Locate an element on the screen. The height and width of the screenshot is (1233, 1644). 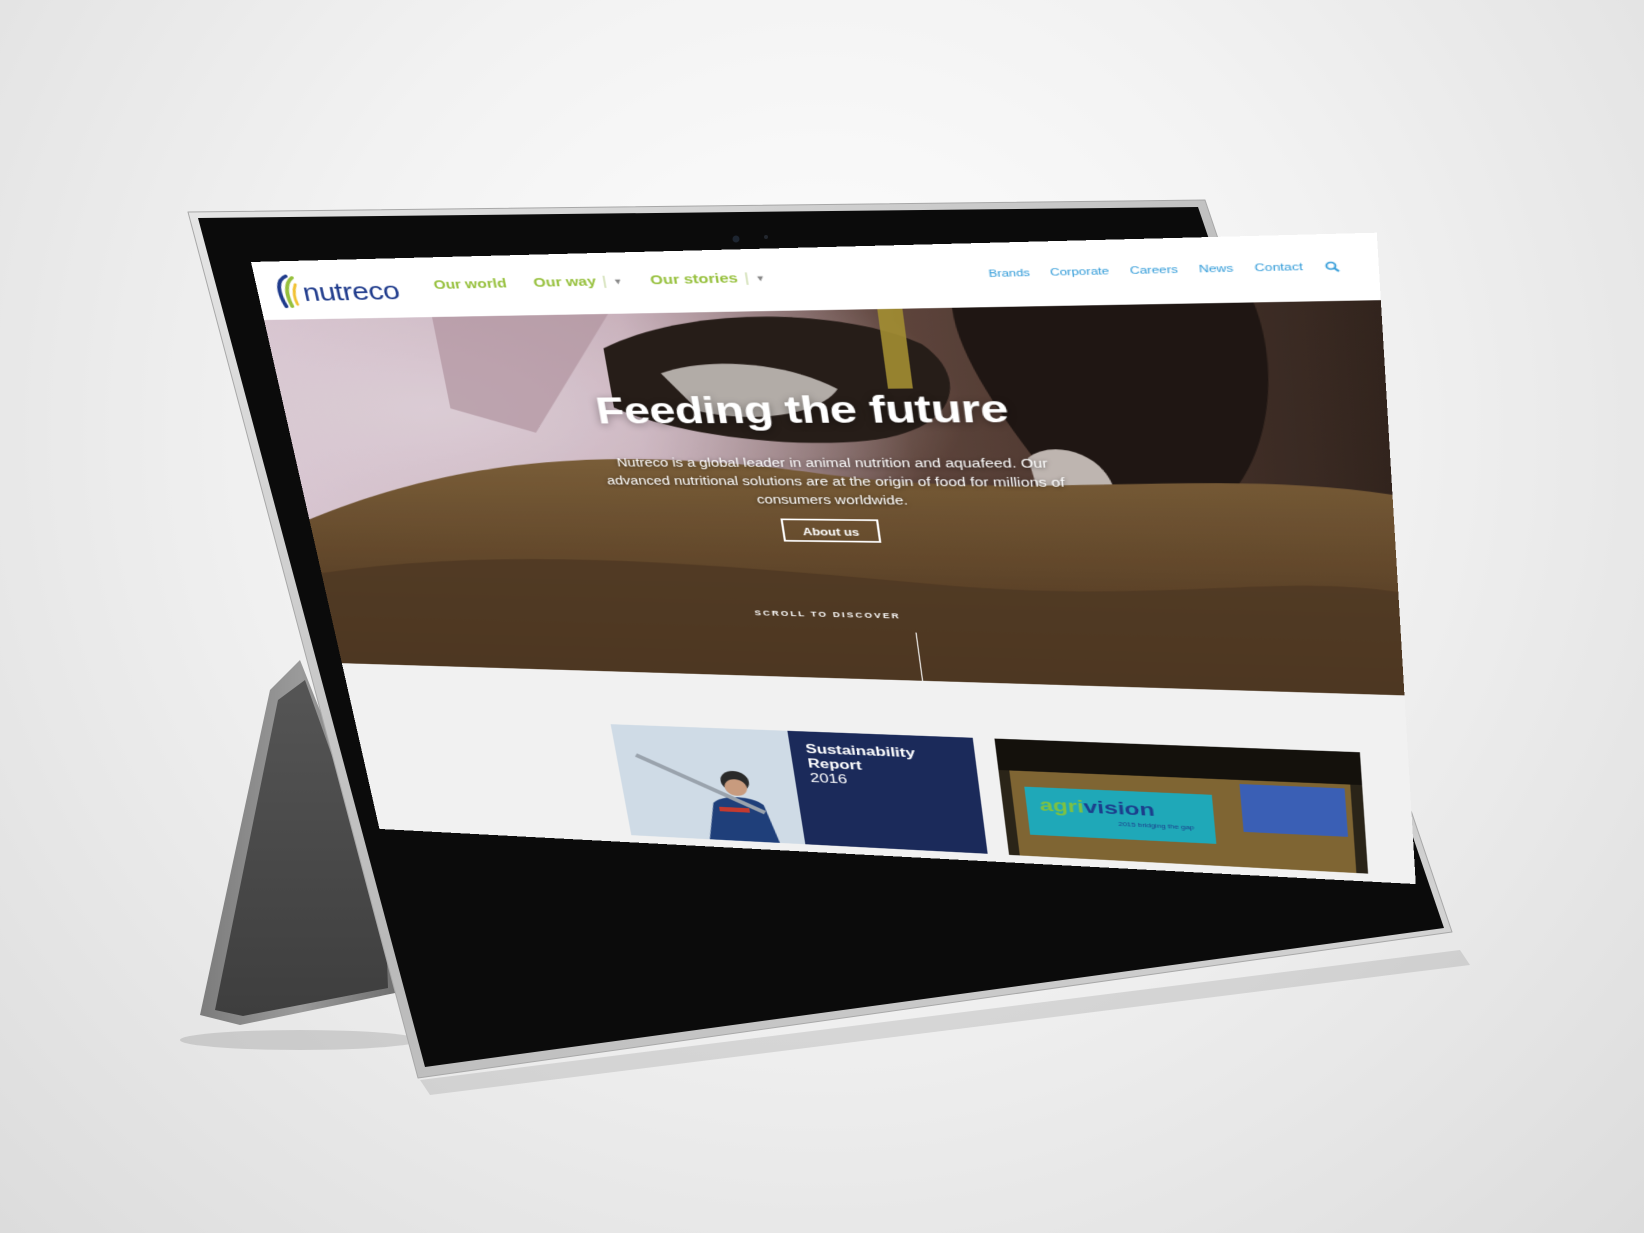
sustainability-report-card: Sustainability Report 2016 is located at coordinates (799, 789).